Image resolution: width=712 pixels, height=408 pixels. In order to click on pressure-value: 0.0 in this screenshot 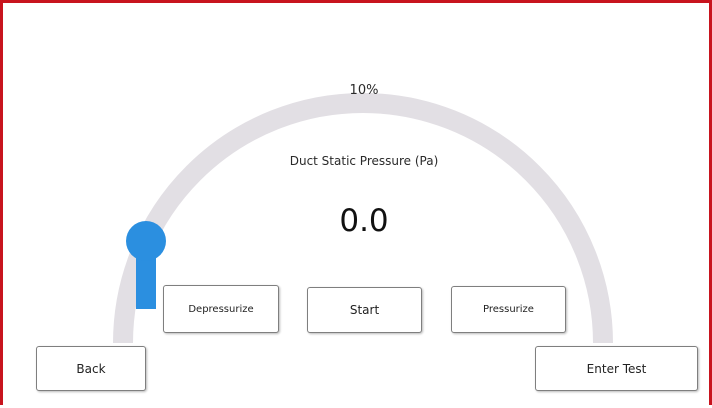, I will do `click(364, 221)`.